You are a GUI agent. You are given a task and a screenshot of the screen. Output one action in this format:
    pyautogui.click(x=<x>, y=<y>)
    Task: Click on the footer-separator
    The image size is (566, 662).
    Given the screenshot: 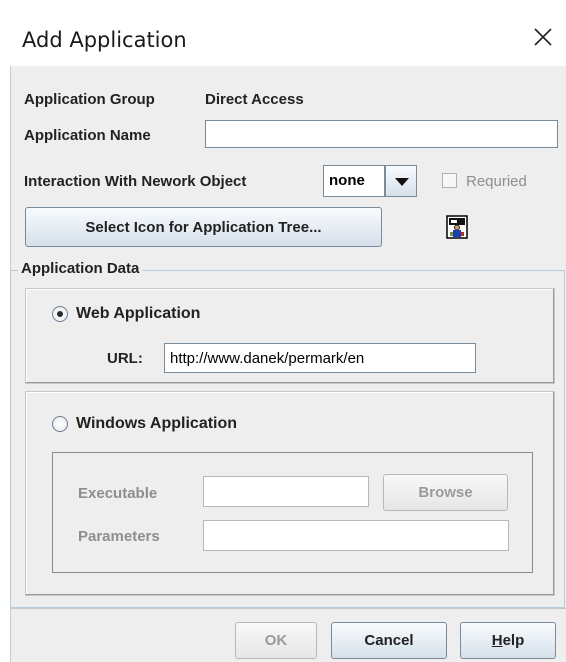 What is the action you would take?
    pyautogui.click(x=288, y=608)
    